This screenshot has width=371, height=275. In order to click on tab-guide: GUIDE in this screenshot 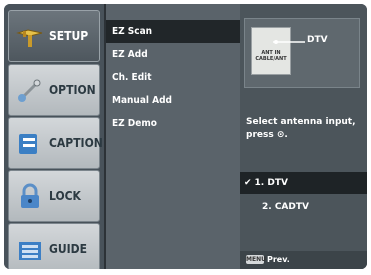, I will do `click(54, 246)`.